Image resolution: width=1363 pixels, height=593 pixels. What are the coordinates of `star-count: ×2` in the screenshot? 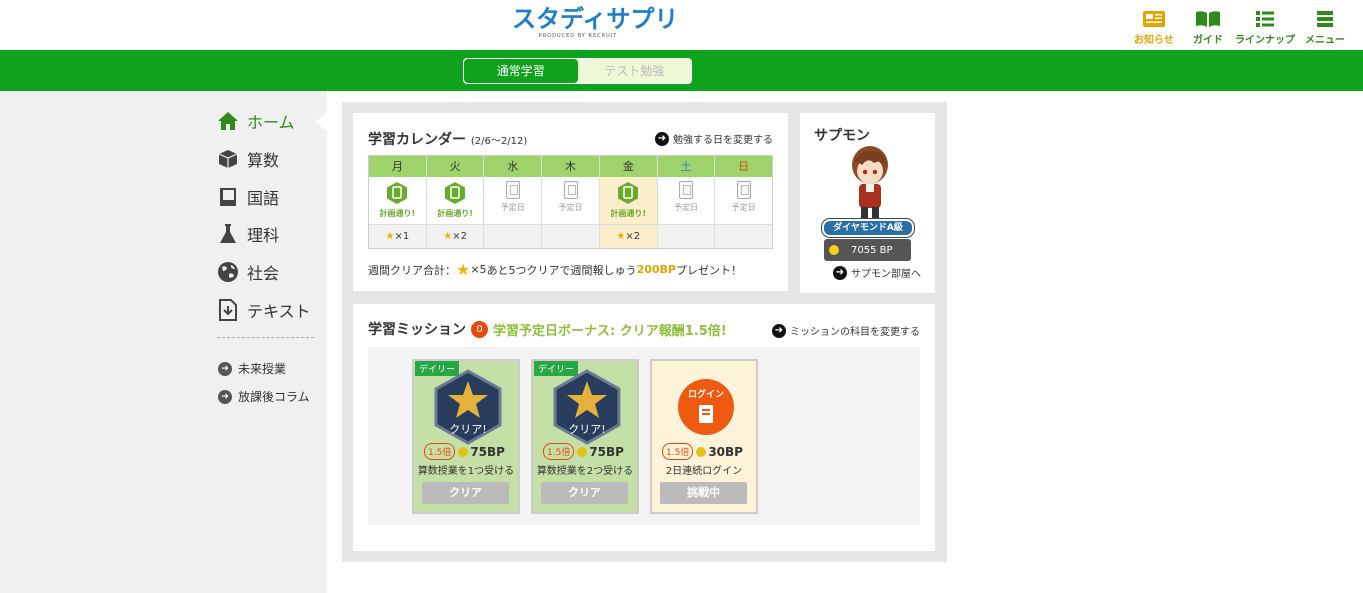 It's located at (459, 236).